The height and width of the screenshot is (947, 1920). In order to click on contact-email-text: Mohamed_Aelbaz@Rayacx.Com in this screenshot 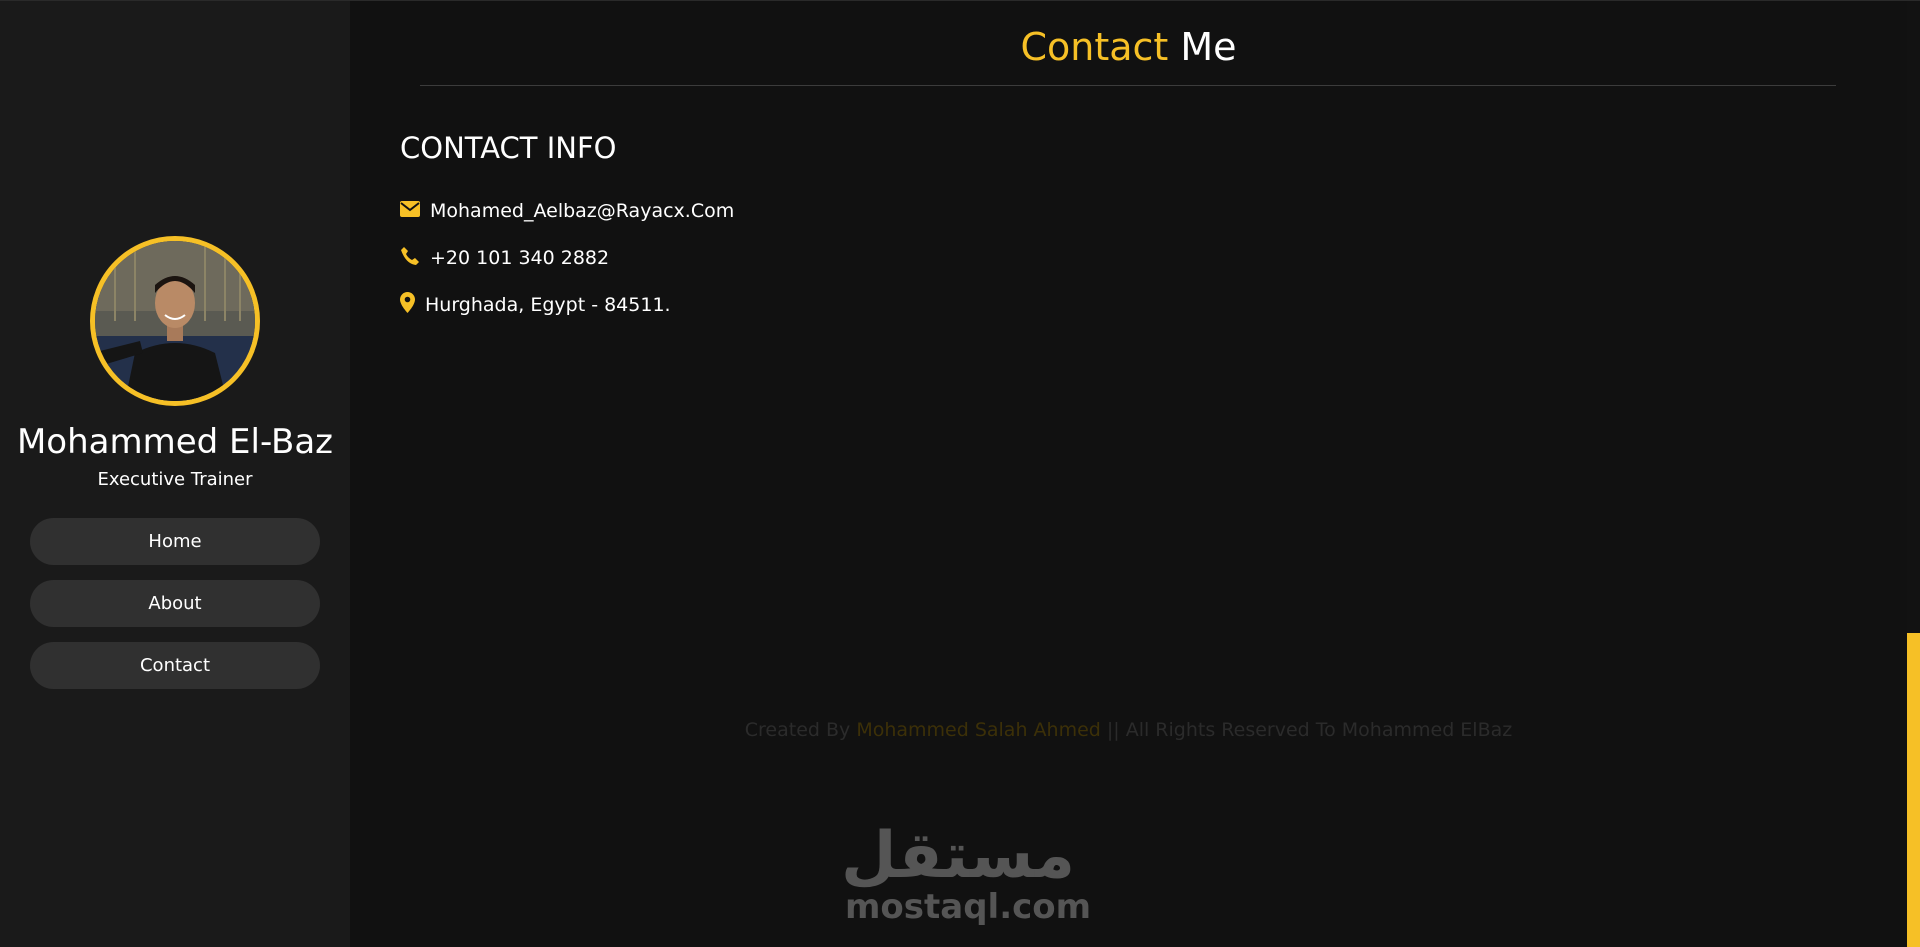, I will do `click(582, 211)`.